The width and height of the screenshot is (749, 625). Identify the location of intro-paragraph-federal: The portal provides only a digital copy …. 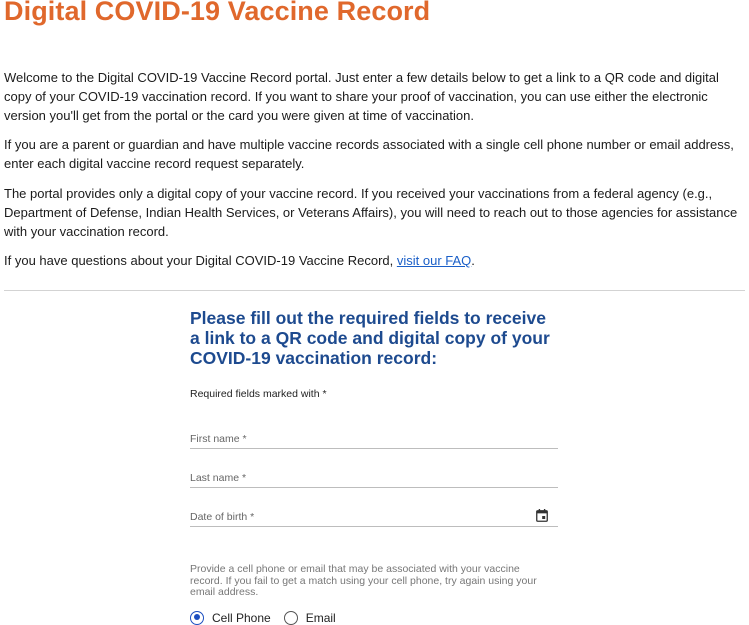
(371, 212).